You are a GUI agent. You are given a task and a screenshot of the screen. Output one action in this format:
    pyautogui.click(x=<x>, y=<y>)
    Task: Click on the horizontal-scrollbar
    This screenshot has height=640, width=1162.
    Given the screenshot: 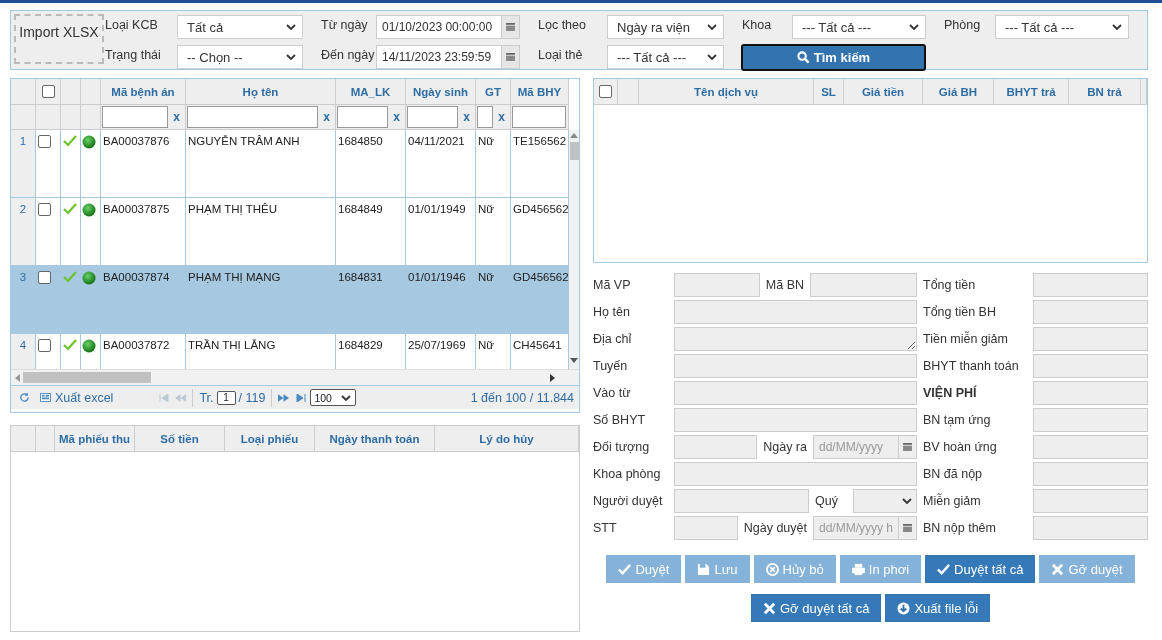 What is the action you would take?
    pyautogui.click(x=295, y=377)
    